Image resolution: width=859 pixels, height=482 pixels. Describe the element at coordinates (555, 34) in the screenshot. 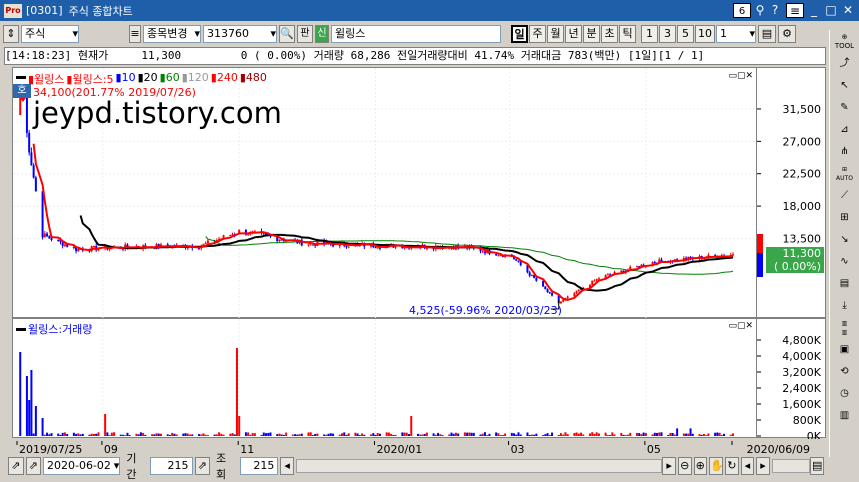

I see `tab-period-2: 월` at that location.